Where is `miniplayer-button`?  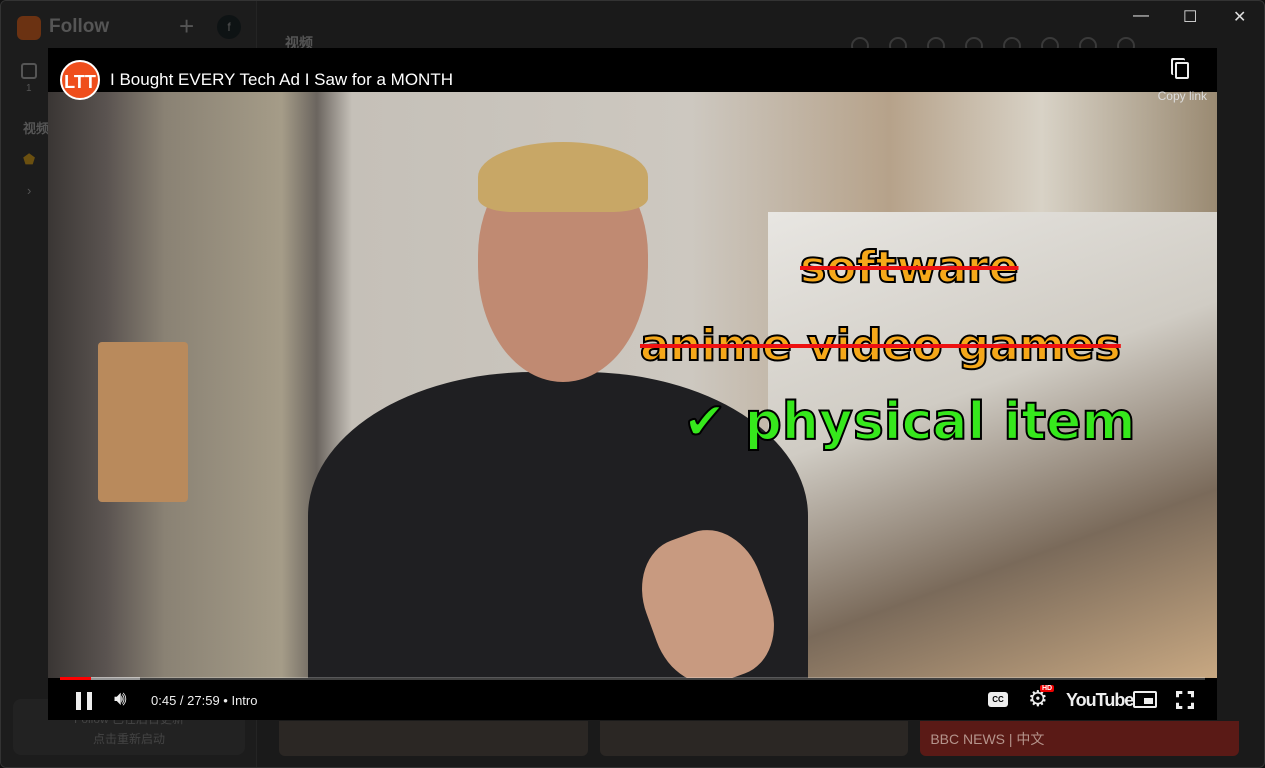
miniplayer-button is located at coordinates (1145, 699).